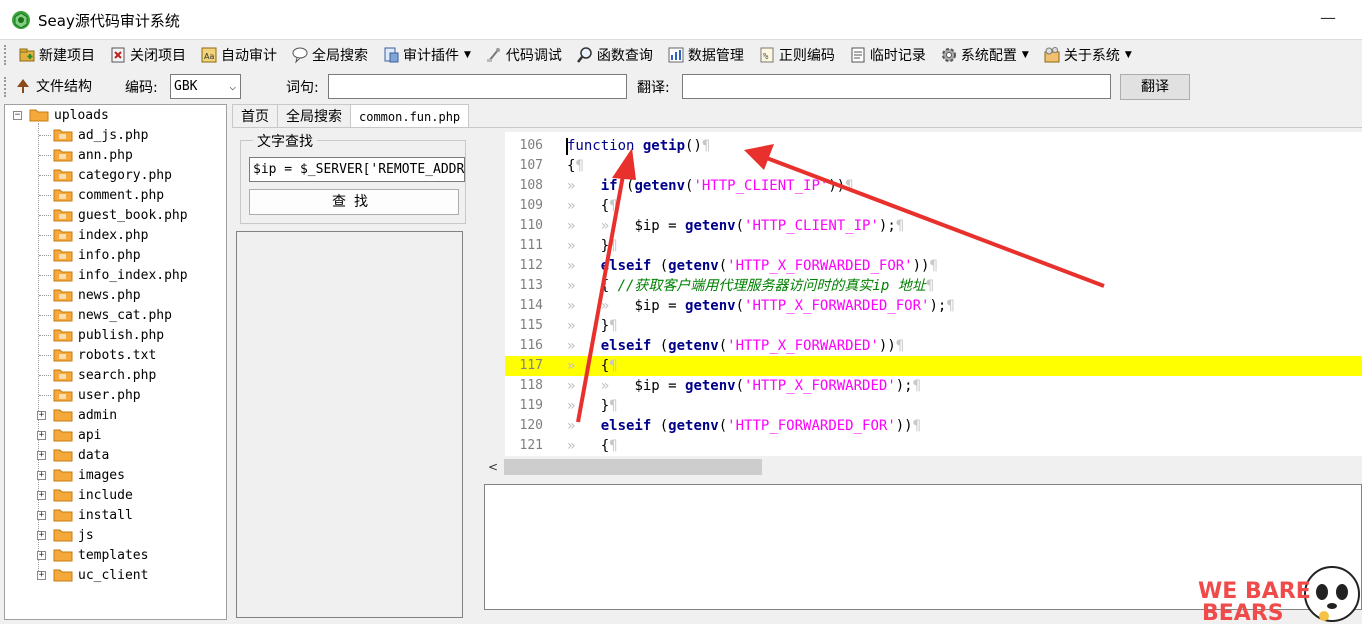  Describe the element at coordinates (1328, 20) in the screenshot. I see `minimize-button: —` at that location.